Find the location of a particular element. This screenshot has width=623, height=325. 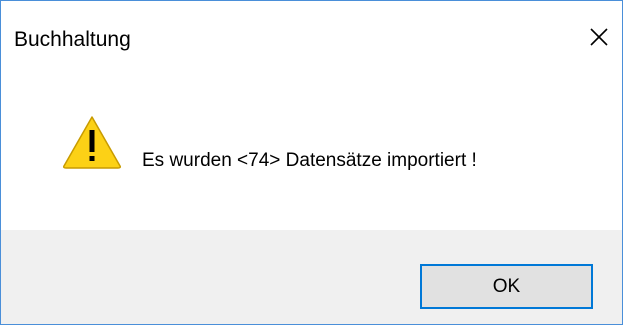

ok-button: OK is located at coordinates (506, 286).